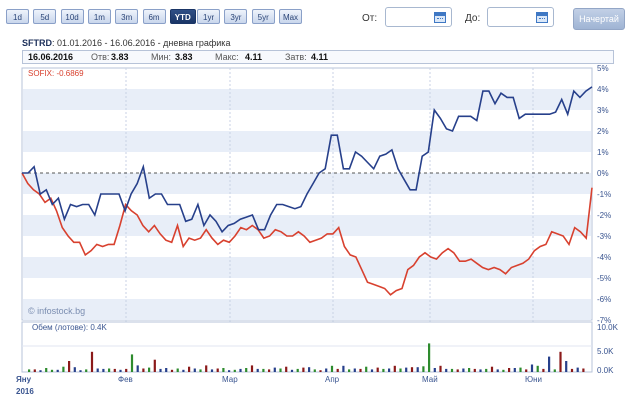 Image resolution: width=630 pixels, height=400 pixels. I want to click on watermark: © infostock.bg, so click(56, 311).